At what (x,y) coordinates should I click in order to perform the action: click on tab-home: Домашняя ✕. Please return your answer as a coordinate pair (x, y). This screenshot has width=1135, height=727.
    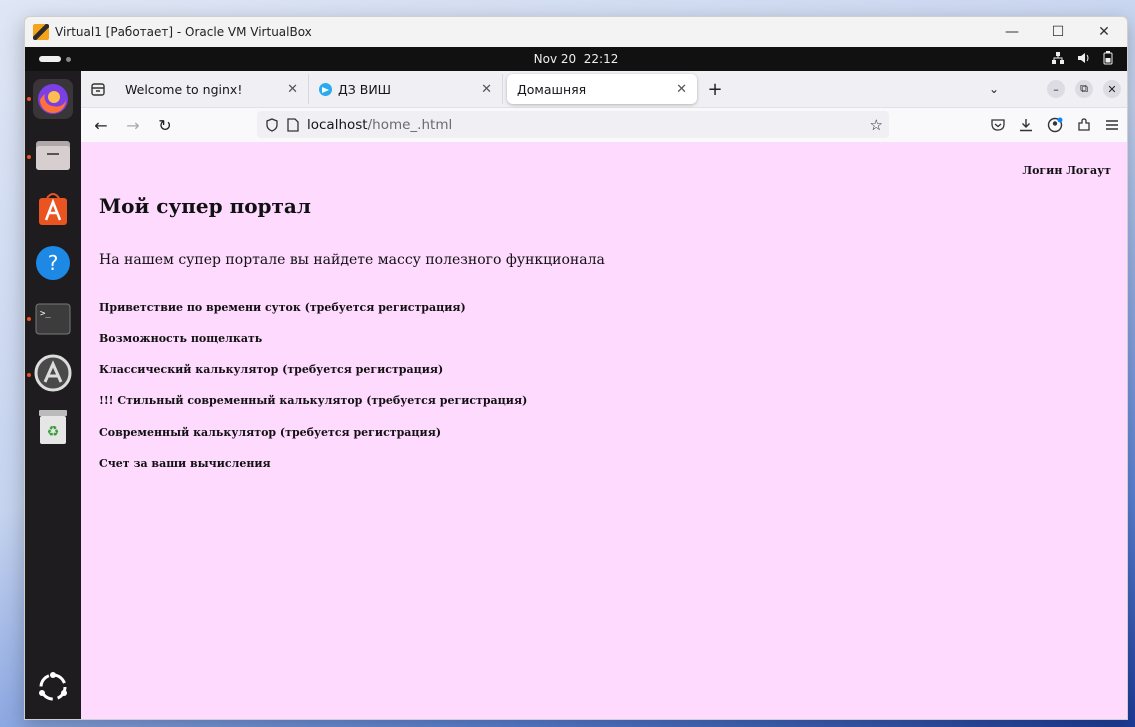
    Looking at the image, I should click on (602, 89).